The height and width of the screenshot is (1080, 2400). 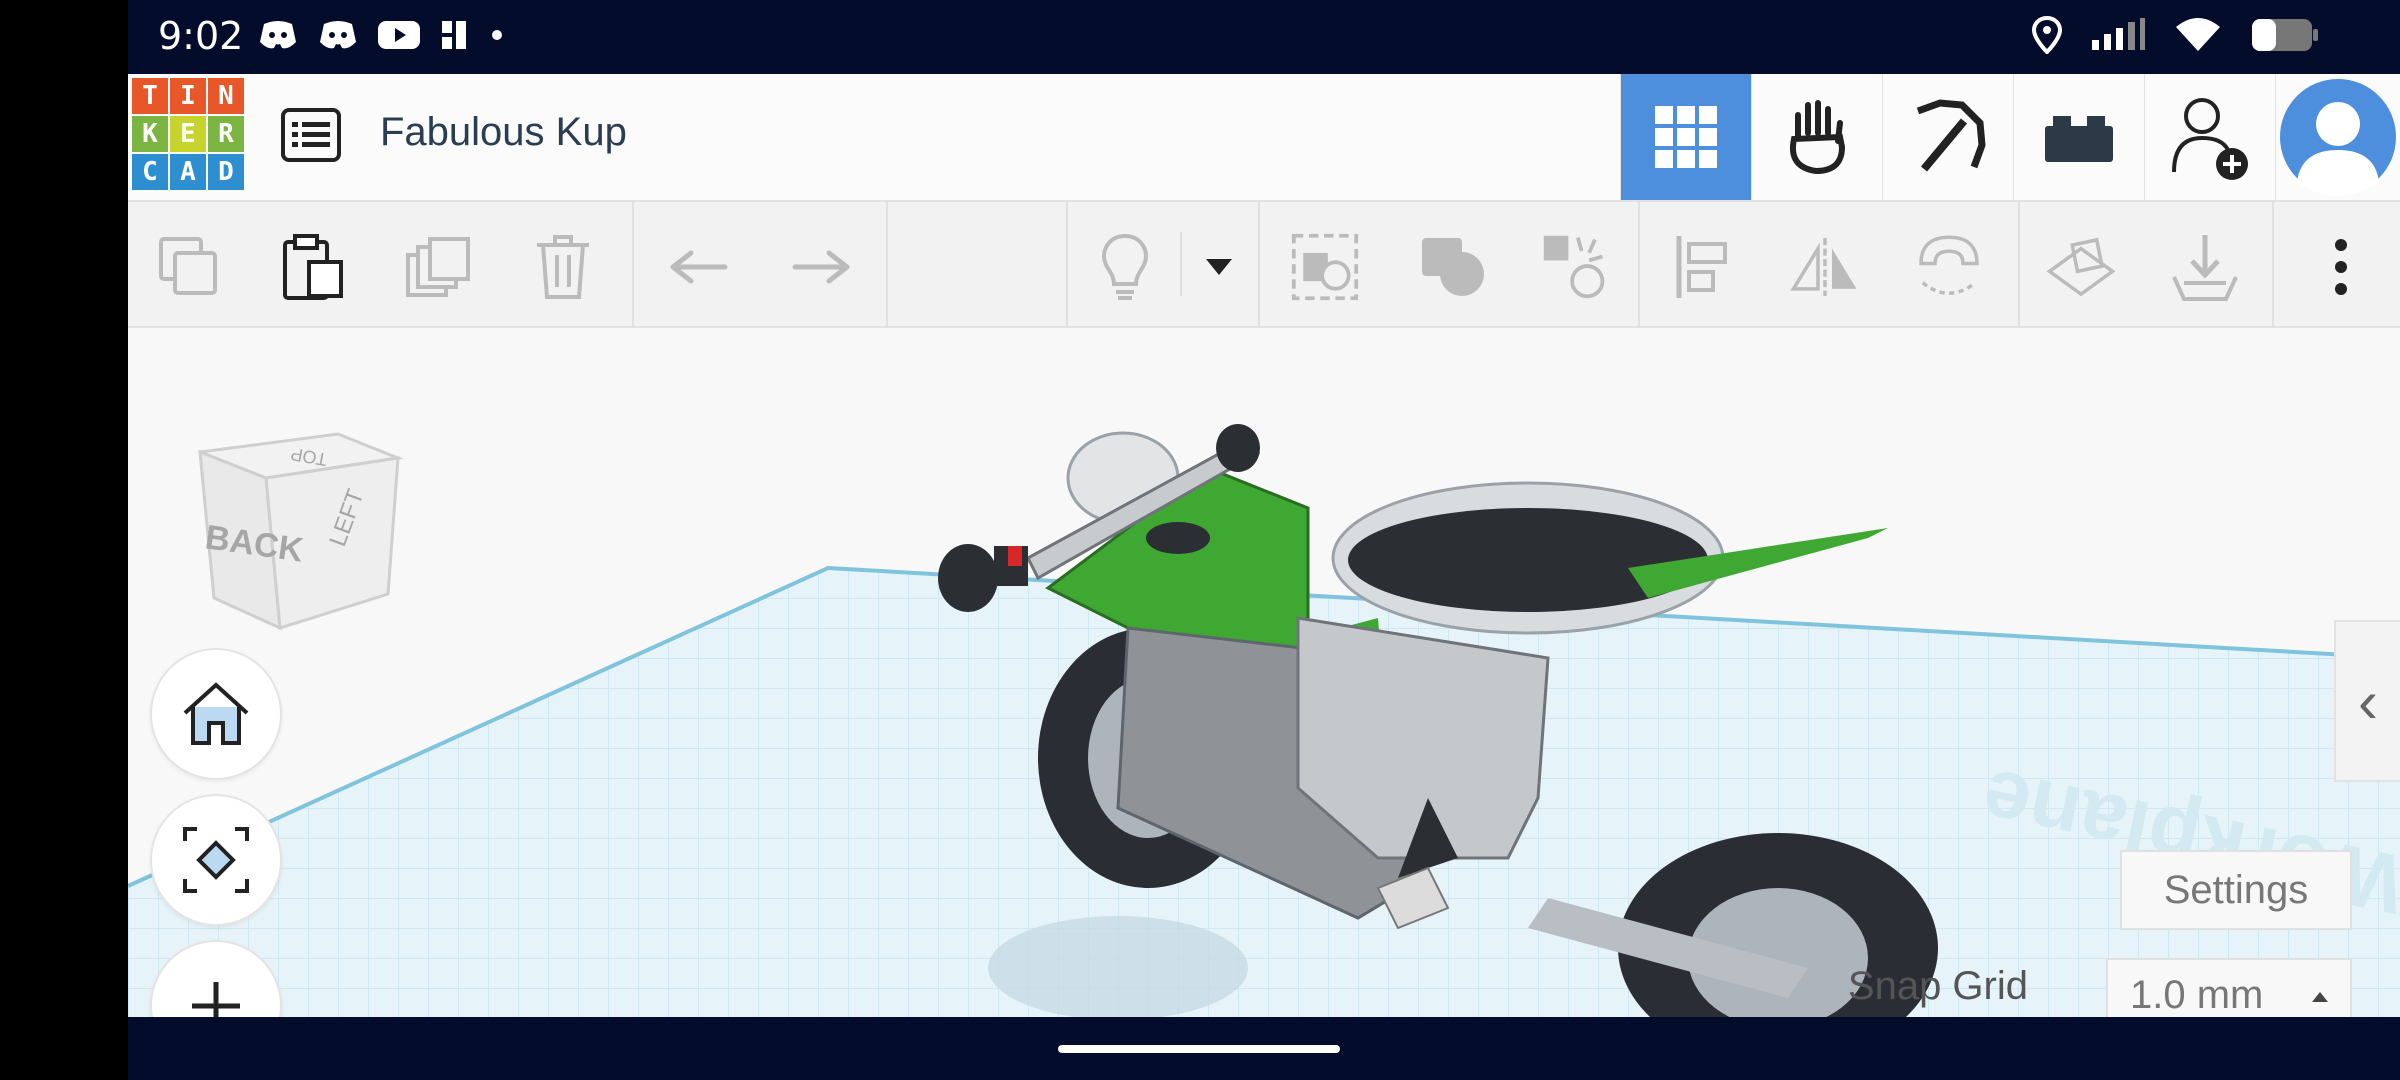 I want to click on invite-button, so click(x=2209, y=137).